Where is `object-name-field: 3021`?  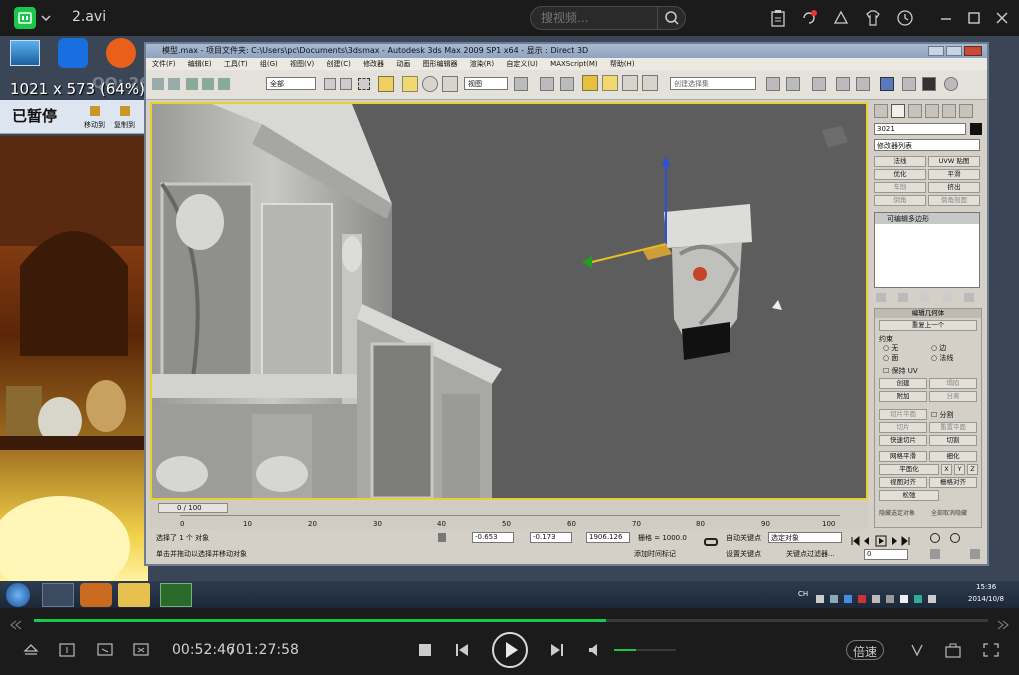
object-name-field: 3021 is located at coordinates (920, 129).